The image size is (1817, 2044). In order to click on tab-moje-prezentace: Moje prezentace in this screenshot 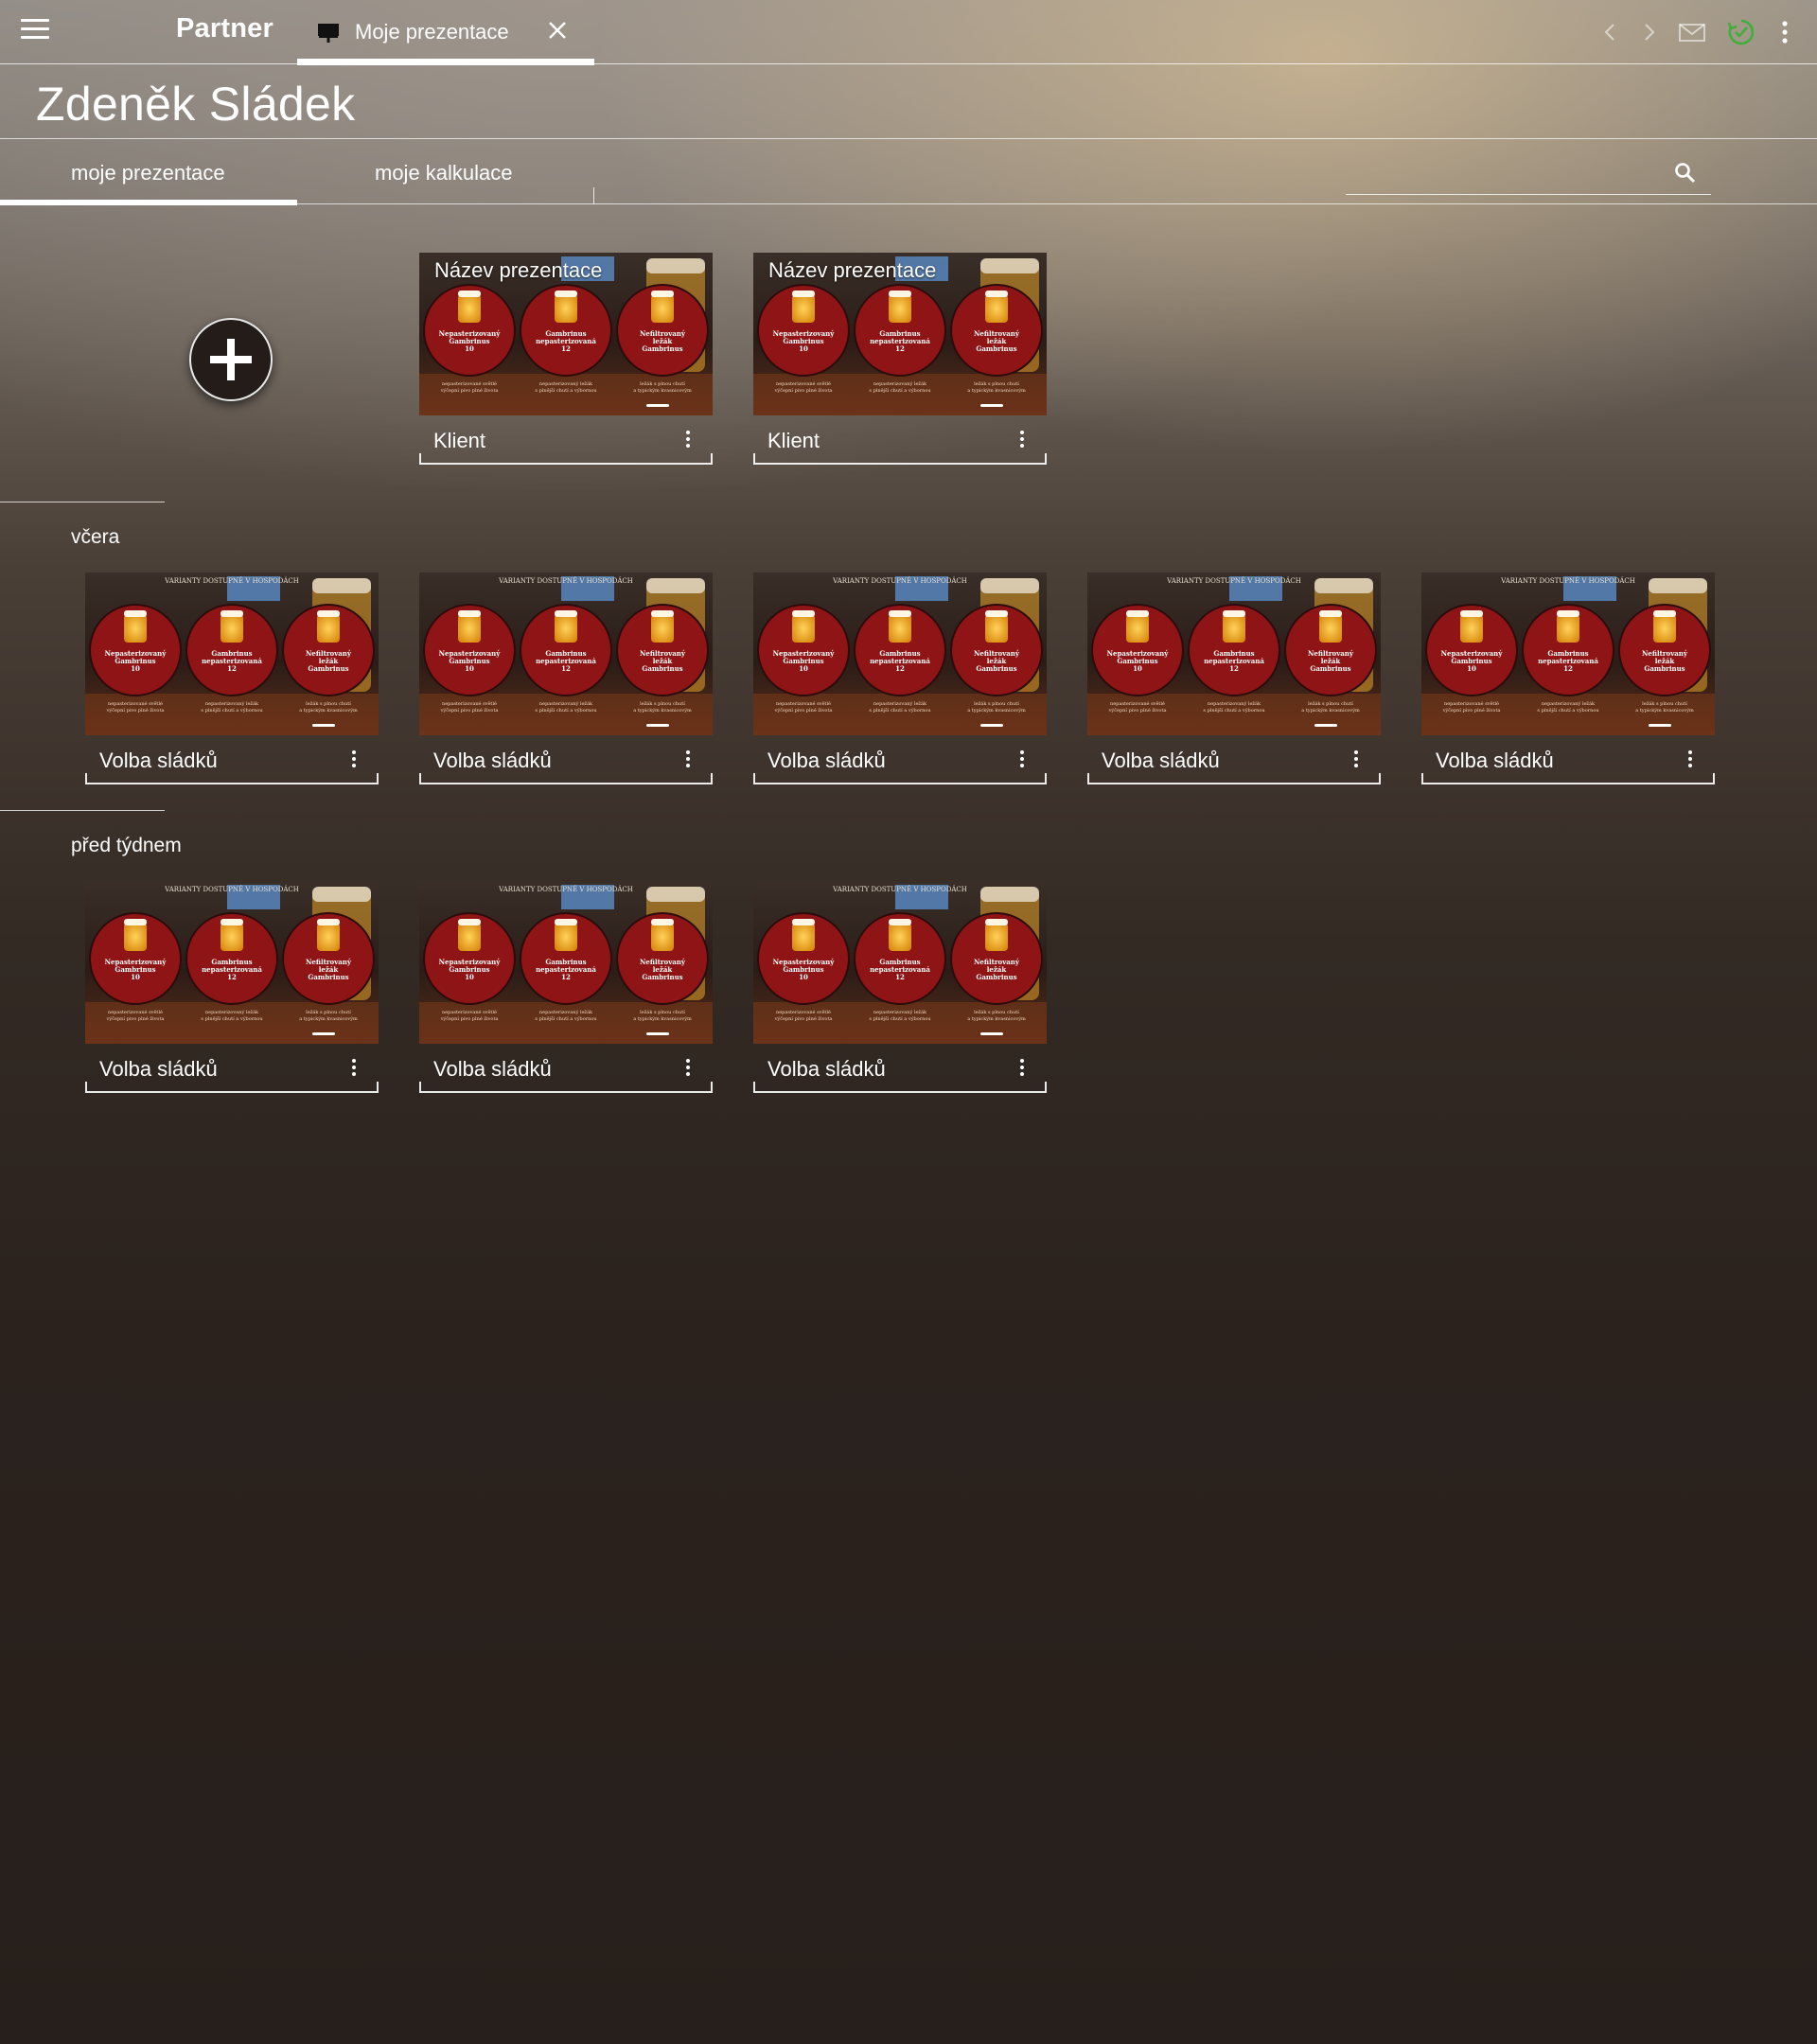, I will do `click(445, 32)`.